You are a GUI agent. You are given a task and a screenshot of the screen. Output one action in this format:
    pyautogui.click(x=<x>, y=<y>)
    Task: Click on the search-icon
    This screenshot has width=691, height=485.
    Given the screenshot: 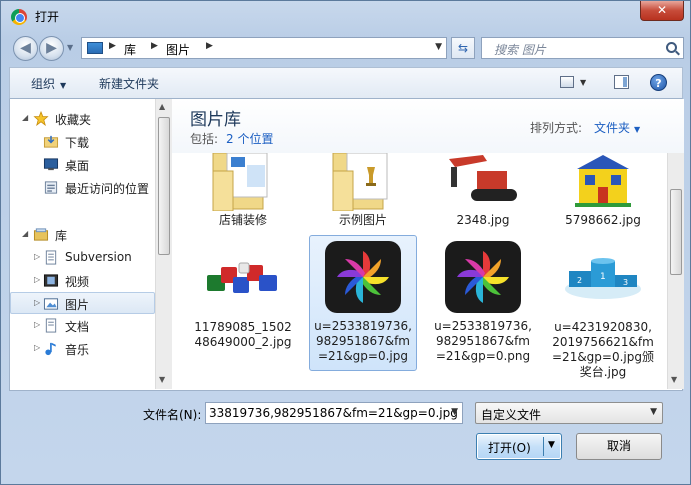 What is the action you would take?
    pyautogui.click(x=671, y=47)
    